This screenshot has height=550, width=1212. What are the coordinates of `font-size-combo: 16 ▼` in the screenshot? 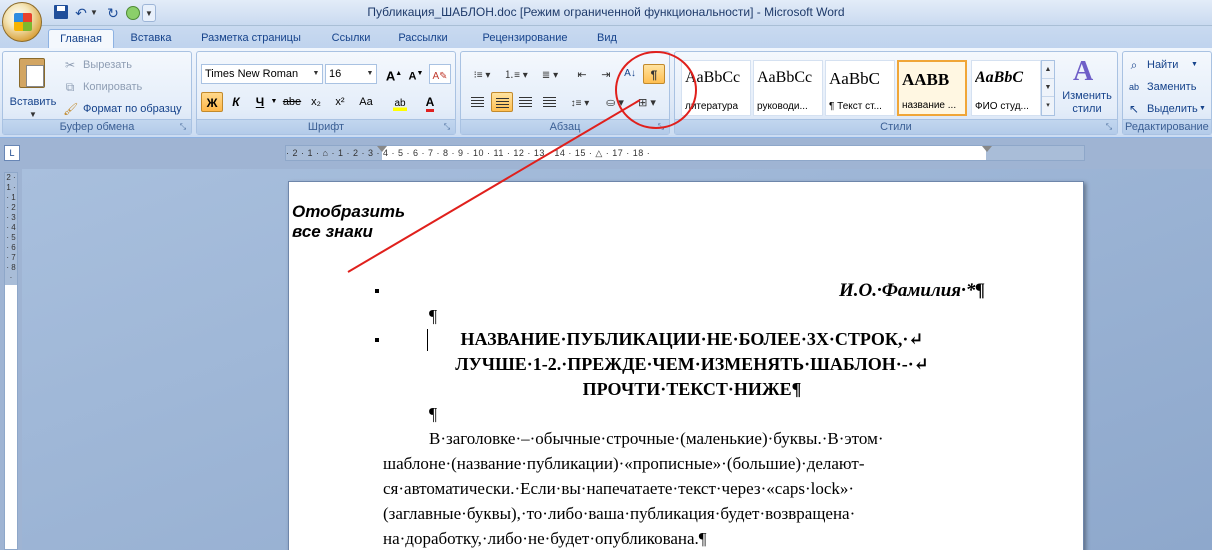 It's located at (351, 74).